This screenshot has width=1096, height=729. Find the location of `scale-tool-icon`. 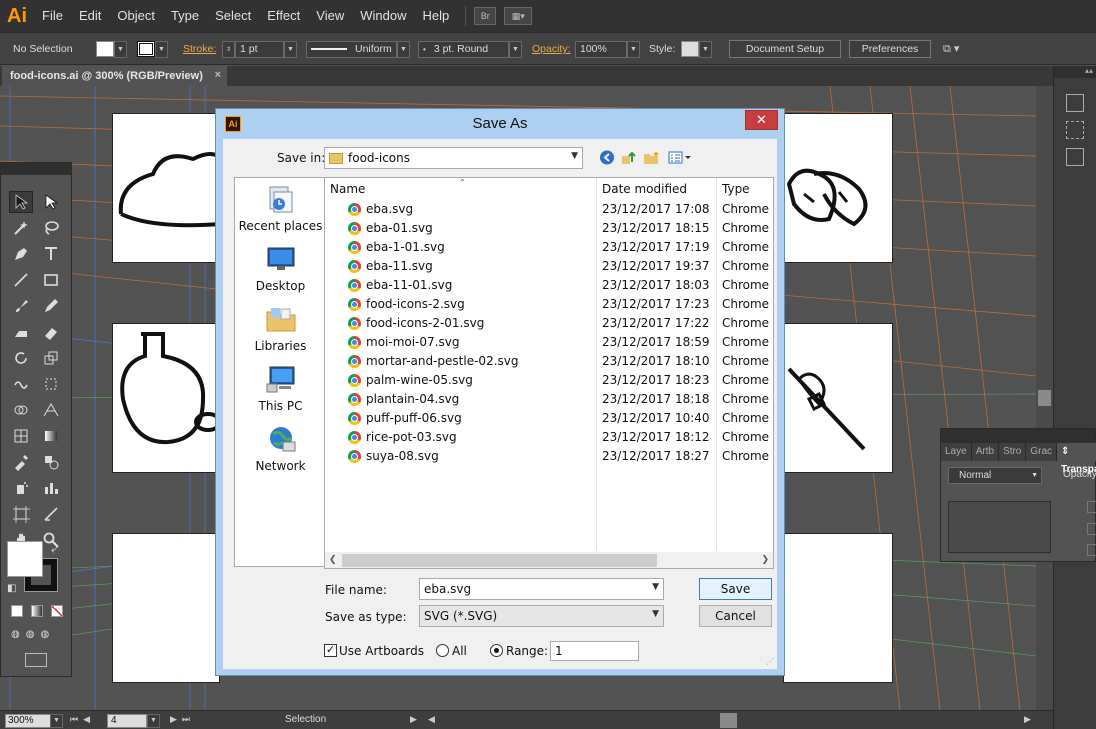

scale-tool-icon is located at coordinates (51, 358).